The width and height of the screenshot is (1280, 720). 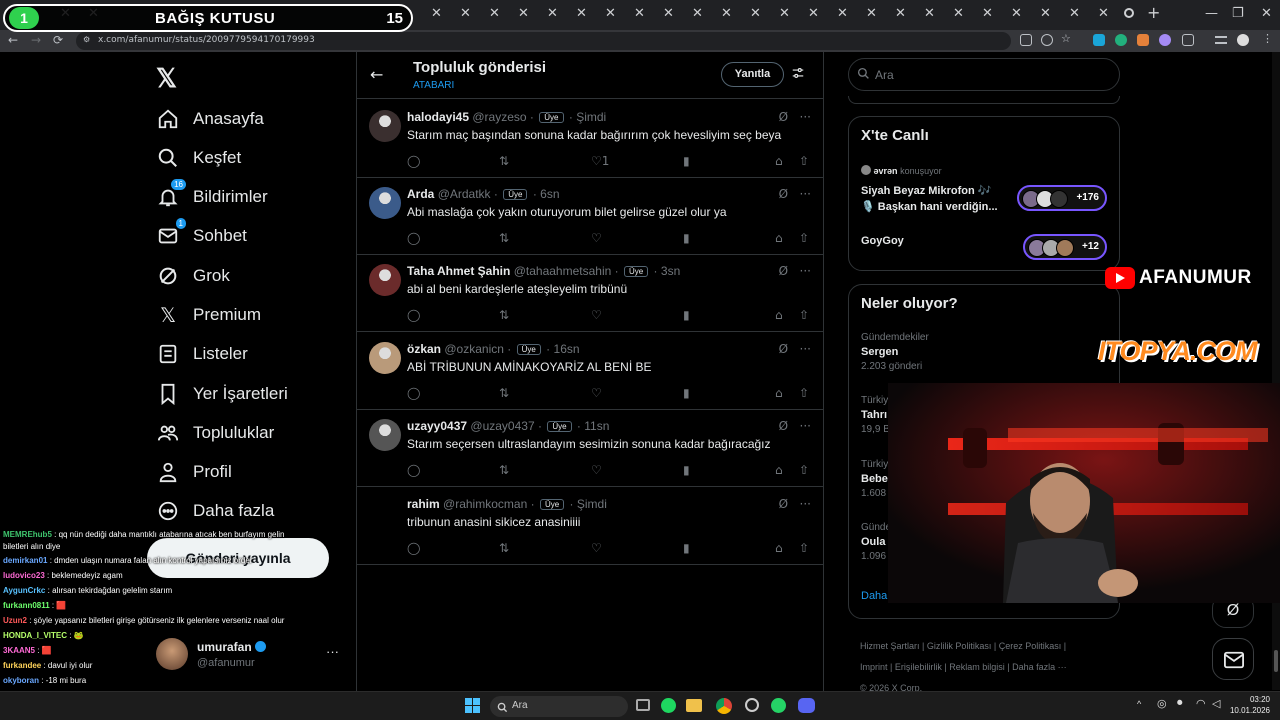 I want to click on chrome-icon, so click(x=724, y=706).